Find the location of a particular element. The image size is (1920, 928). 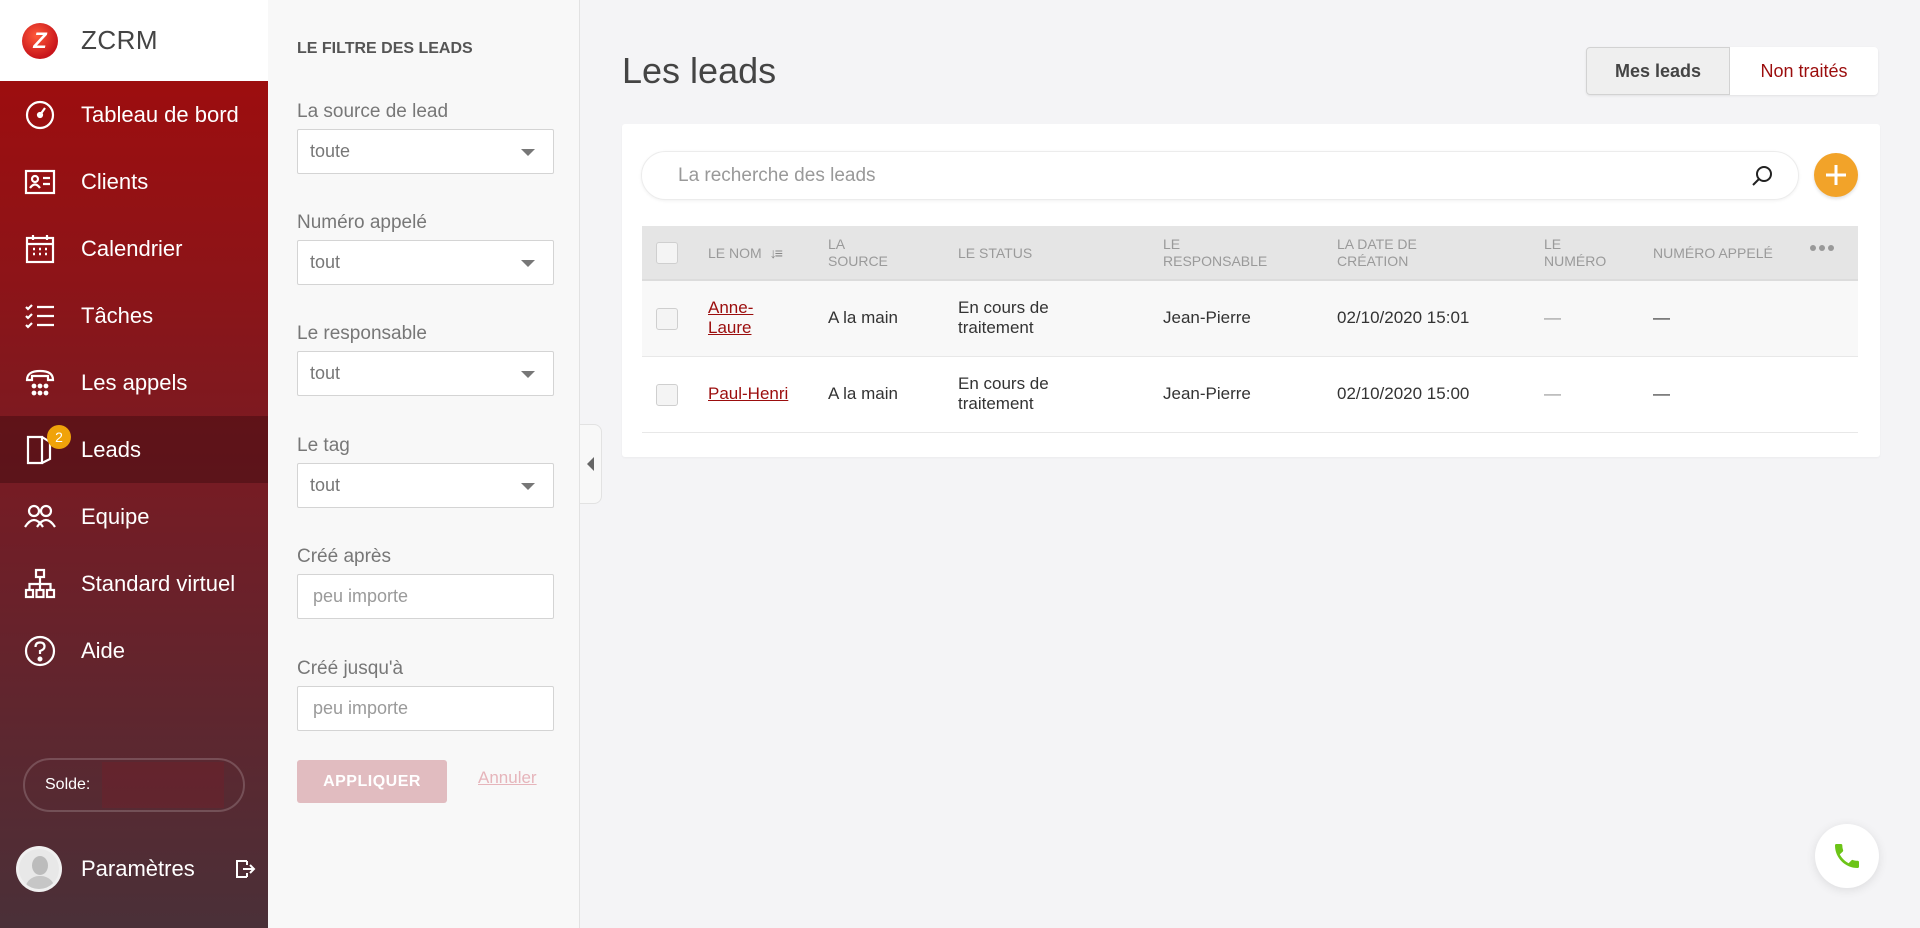

sidebar-item-leads: 2 Leads is located at coordinates (134, 449).